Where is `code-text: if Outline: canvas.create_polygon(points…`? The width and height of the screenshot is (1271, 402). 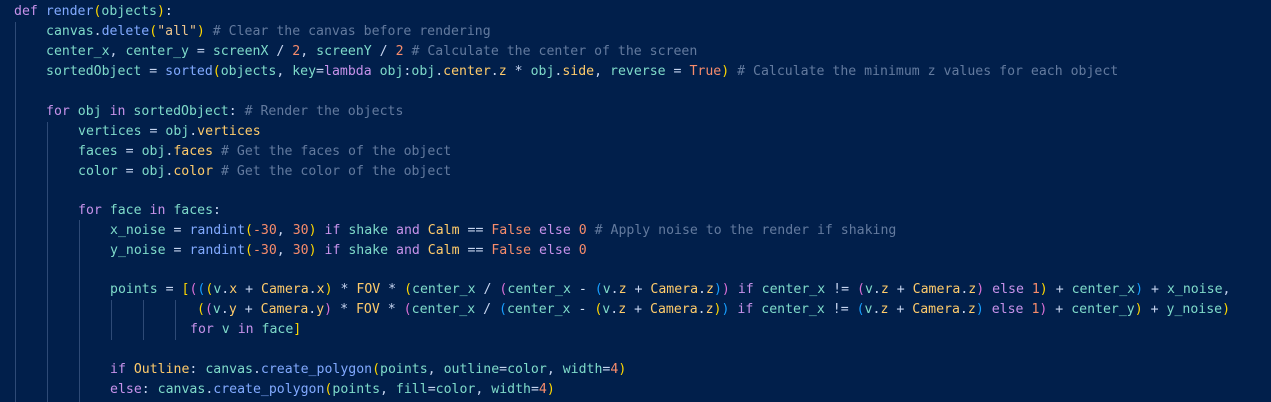
code-text: if Outline: canvas.create_polygon(points… is located at coordinates (368, 369).